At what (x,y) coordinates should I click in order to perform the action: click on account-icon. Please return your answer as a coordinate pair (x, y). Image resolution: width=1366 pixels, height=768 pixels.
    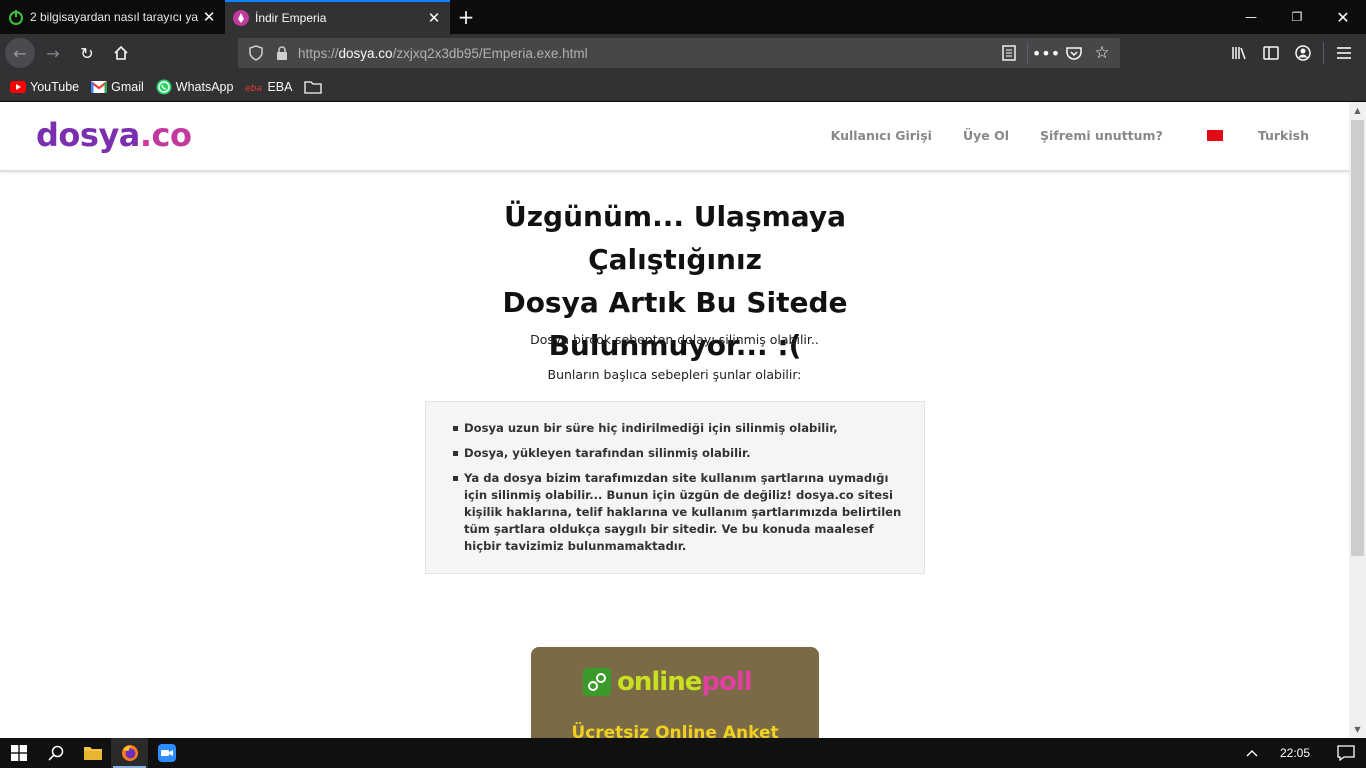
    Looking at the image, I should click on (1303, 53).